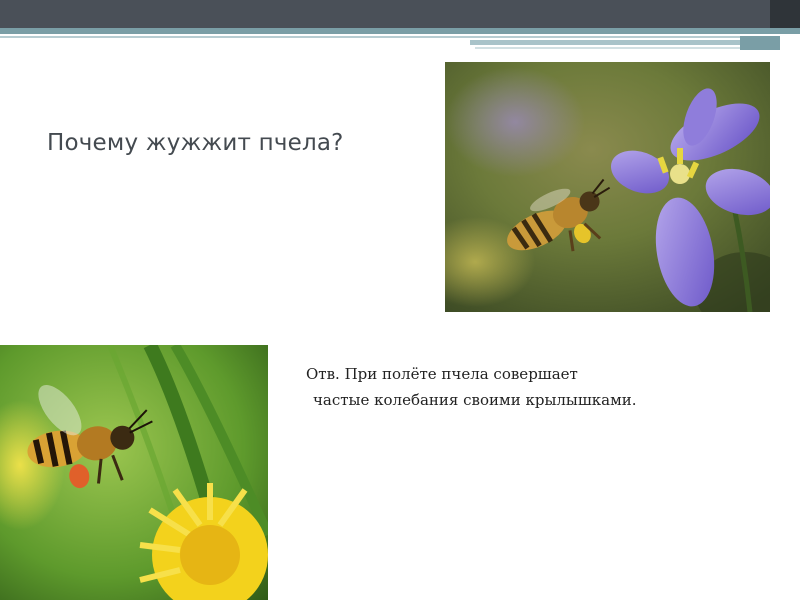 This screenshot has width=800, height=600. What do you see at coordinates (785, 14) in the screenshot?
I see `header-bar-end` at bounding box center [785, 14].